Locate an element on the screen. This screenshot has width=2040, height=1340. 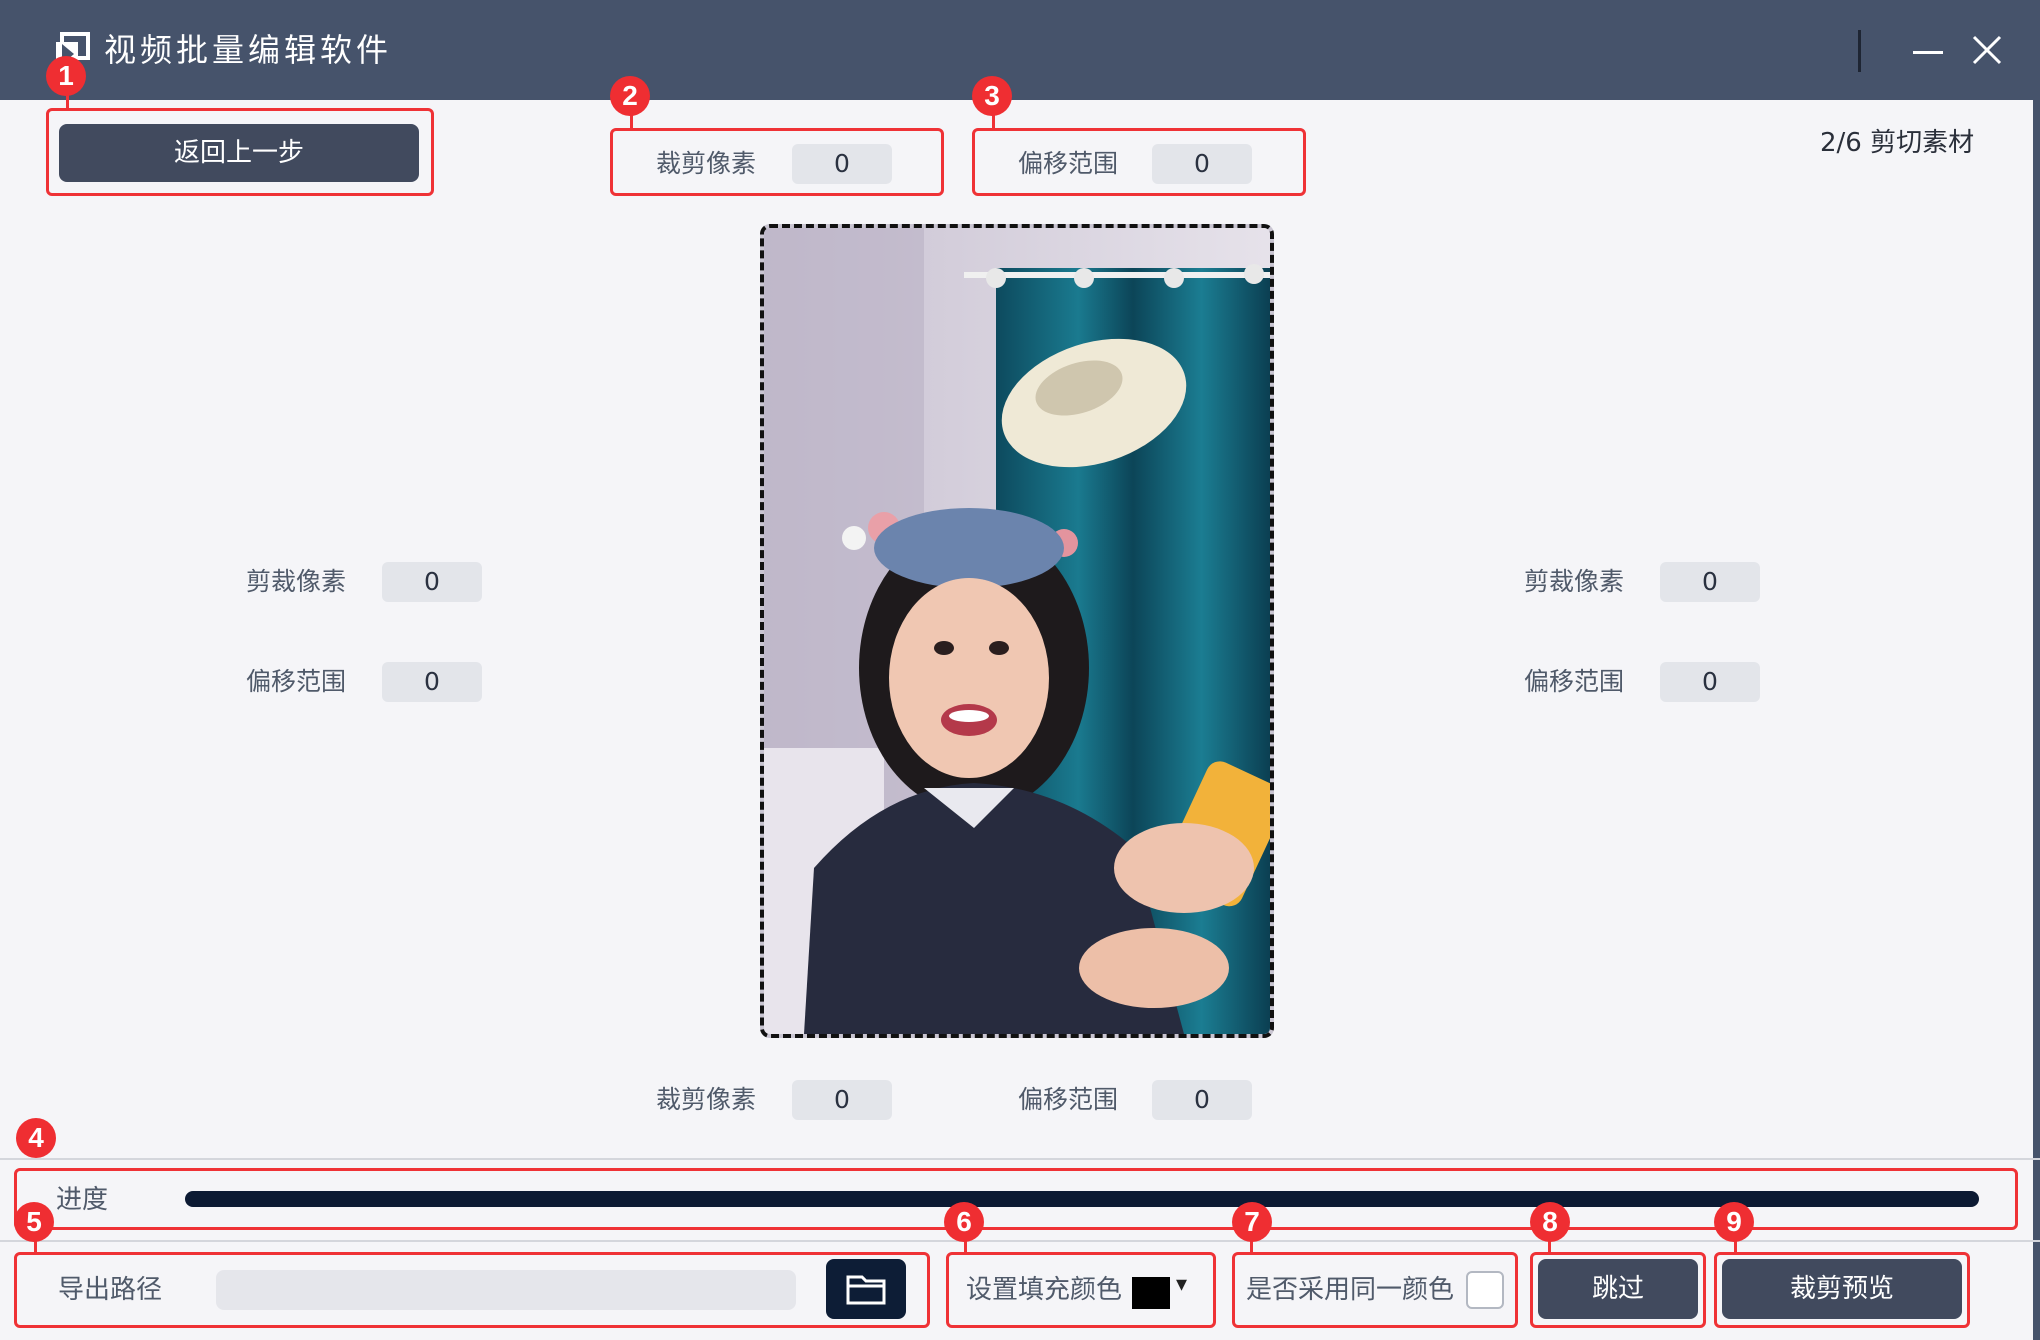
left-crop-input: 0 is located at coordinates (432, 582).